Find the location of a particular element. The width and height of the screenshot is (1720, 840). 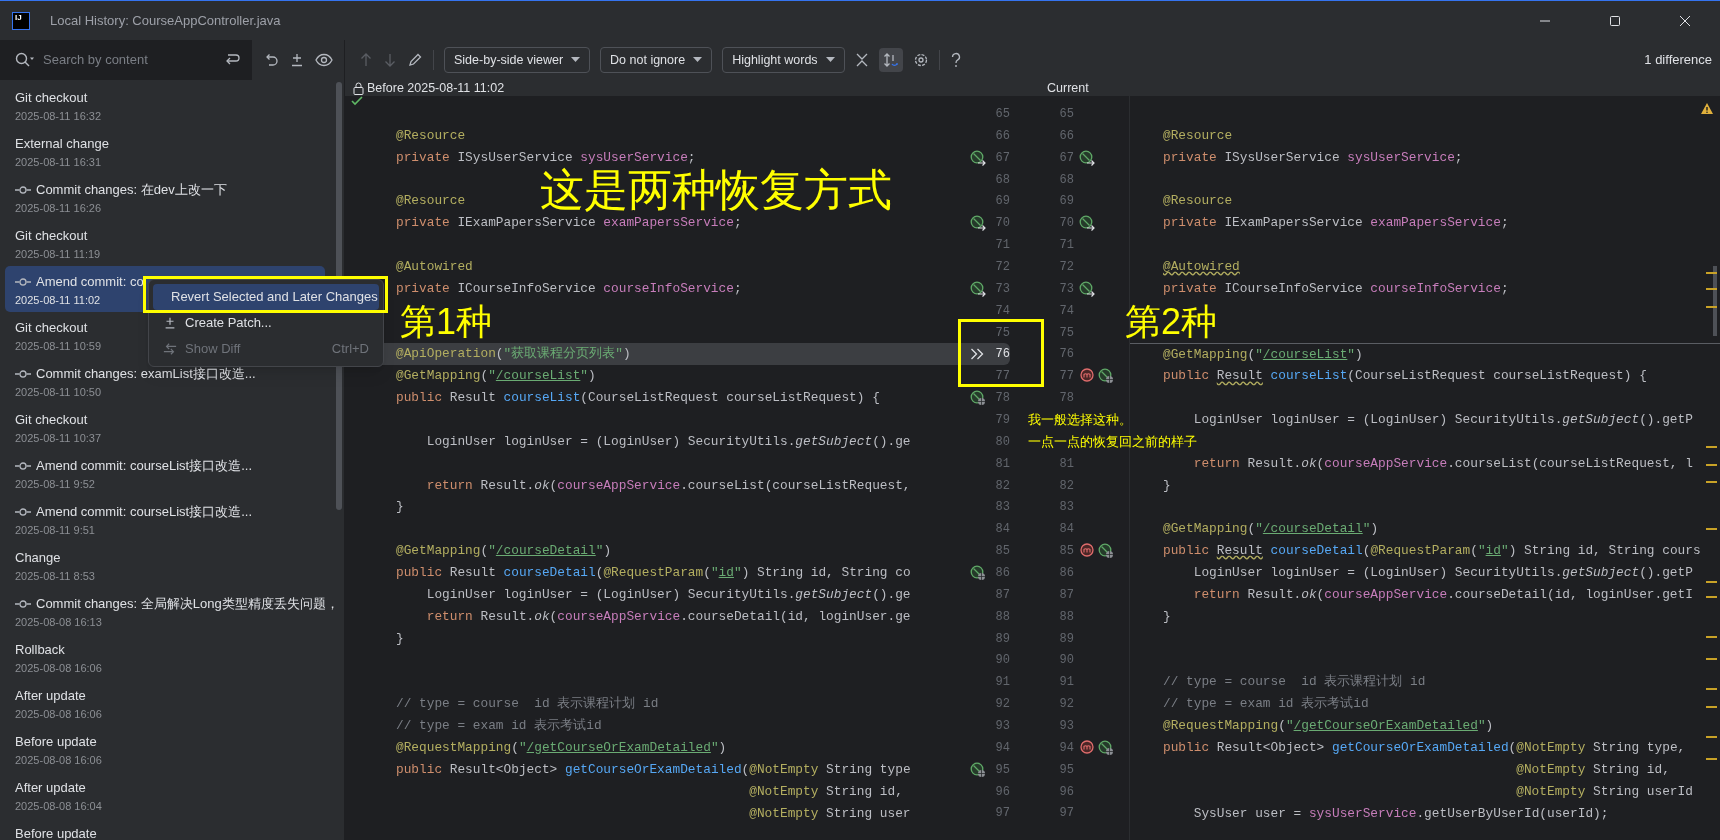

line-number: 91 is located at coordinates (1002, 682).